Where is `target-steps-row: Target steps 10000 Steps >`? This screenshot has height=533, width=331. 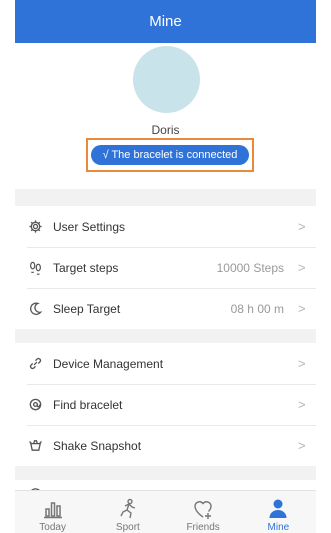 target-steps-row: Target steps 10000 Steps > is located at coordinates (165, 267).